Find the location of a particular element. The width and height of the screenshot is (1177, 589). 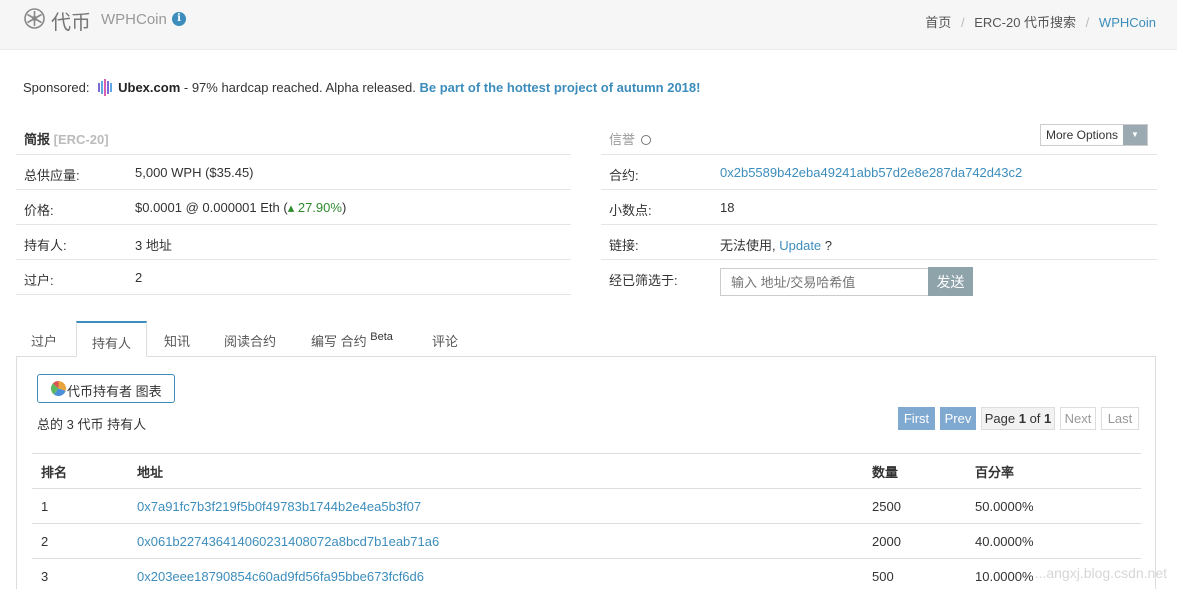

reputation-circle-icon is located at coordinates (645, 140).